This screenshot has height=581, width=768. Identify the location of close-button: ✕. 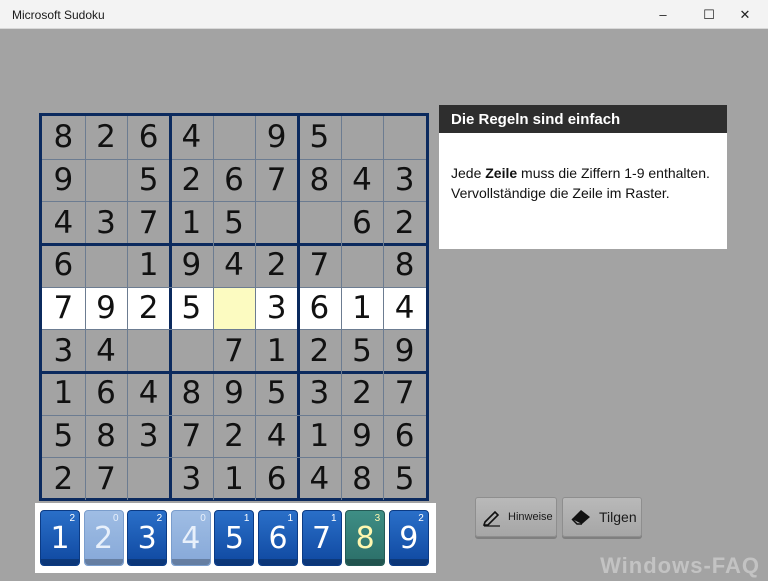
(745, 14).